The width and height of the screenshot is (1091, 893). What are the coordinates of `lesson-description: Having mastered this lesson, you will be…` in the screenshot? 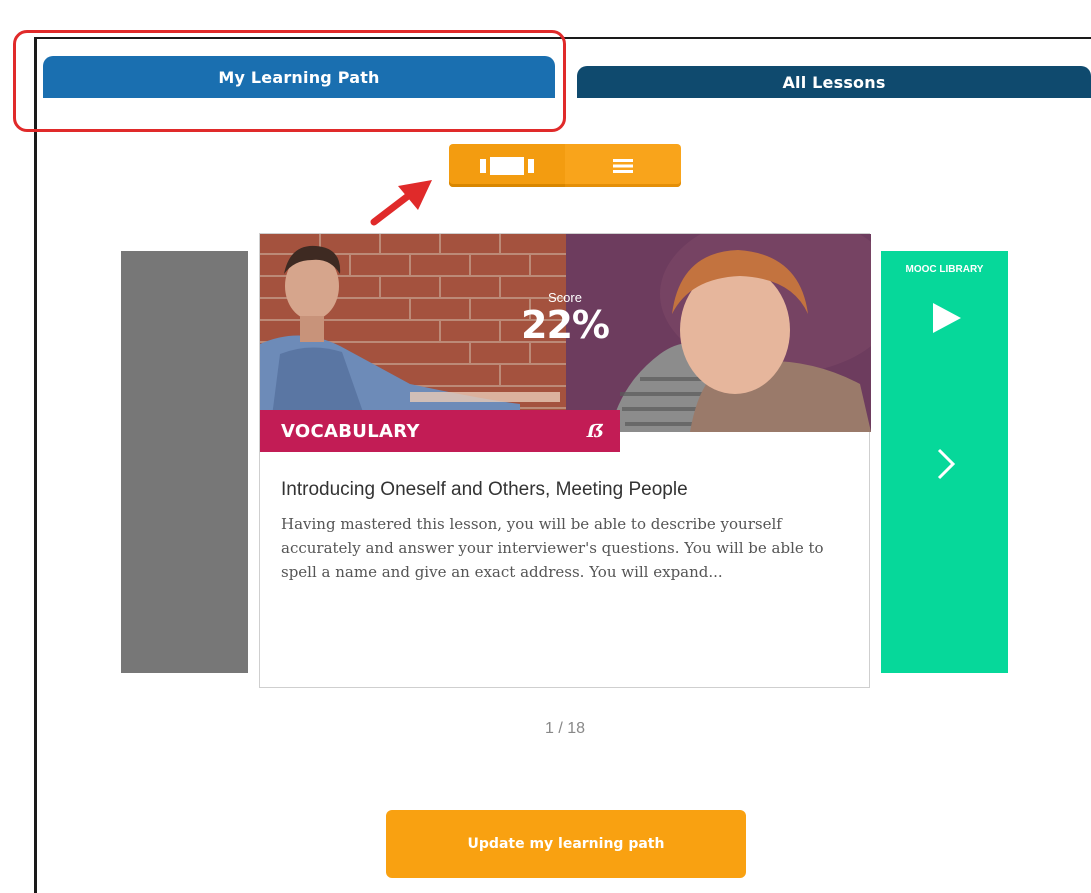 It's located at (552, 548).